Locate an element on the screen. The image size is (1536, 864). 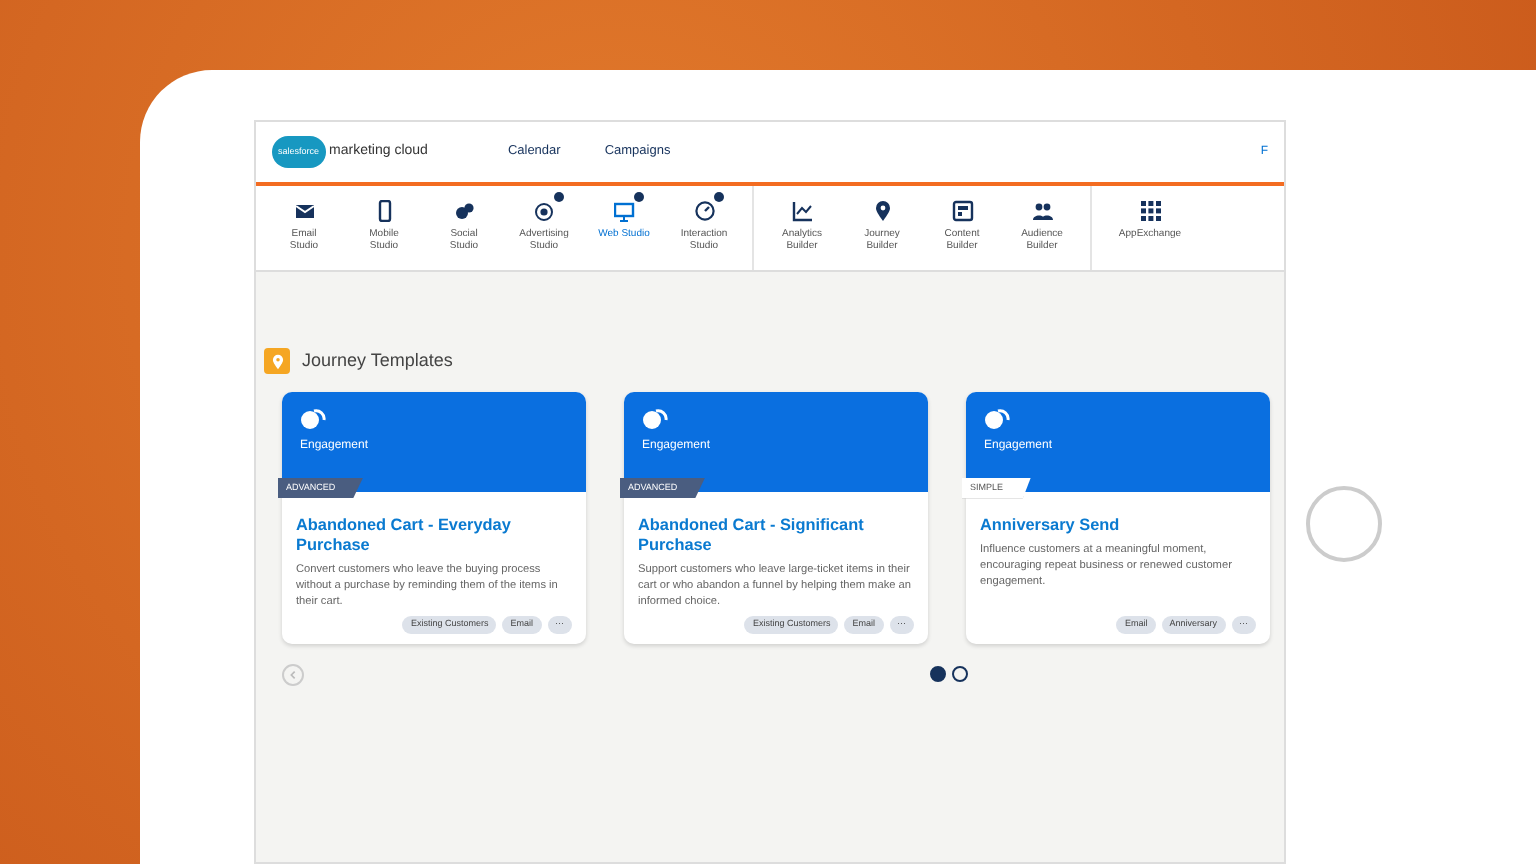
monitor-icon is located at coordinates (624, 211).